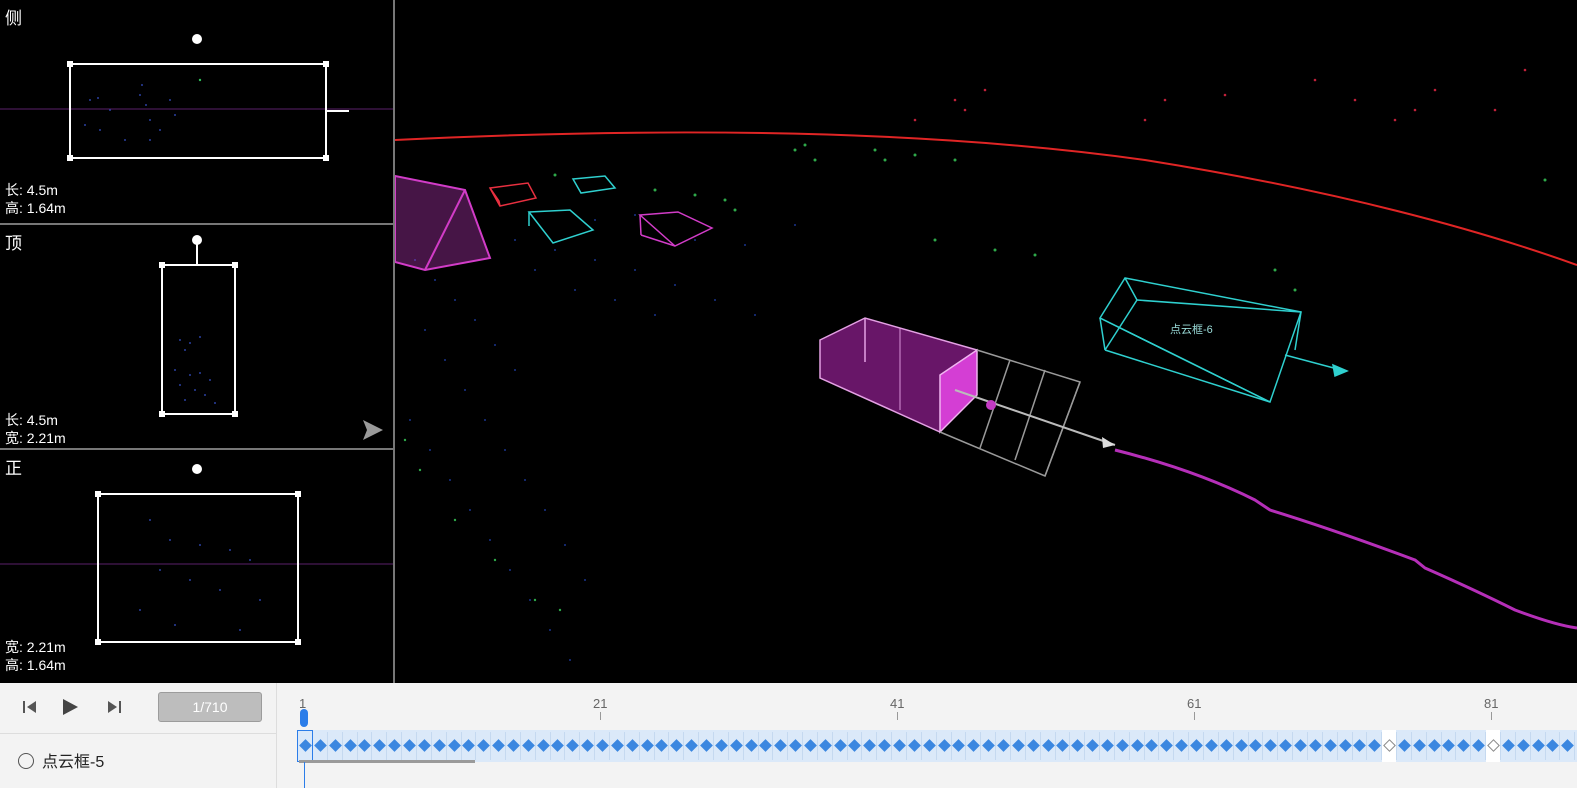 The image size is (1577, 788). I want to click on tick-label: 41, so click(897, 703).